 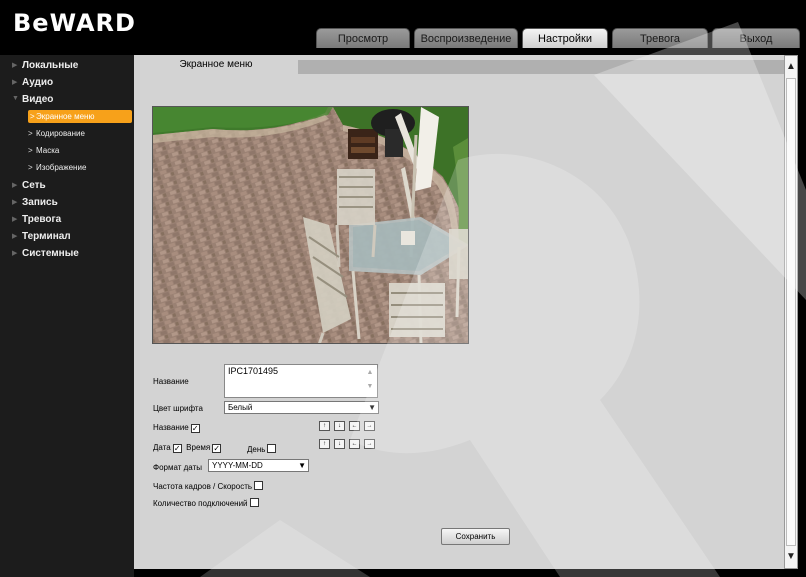 What do you see at coordinates (259, 485) in the screenshot?
I see `fps-checkbox` at bounding box center [259, 485].